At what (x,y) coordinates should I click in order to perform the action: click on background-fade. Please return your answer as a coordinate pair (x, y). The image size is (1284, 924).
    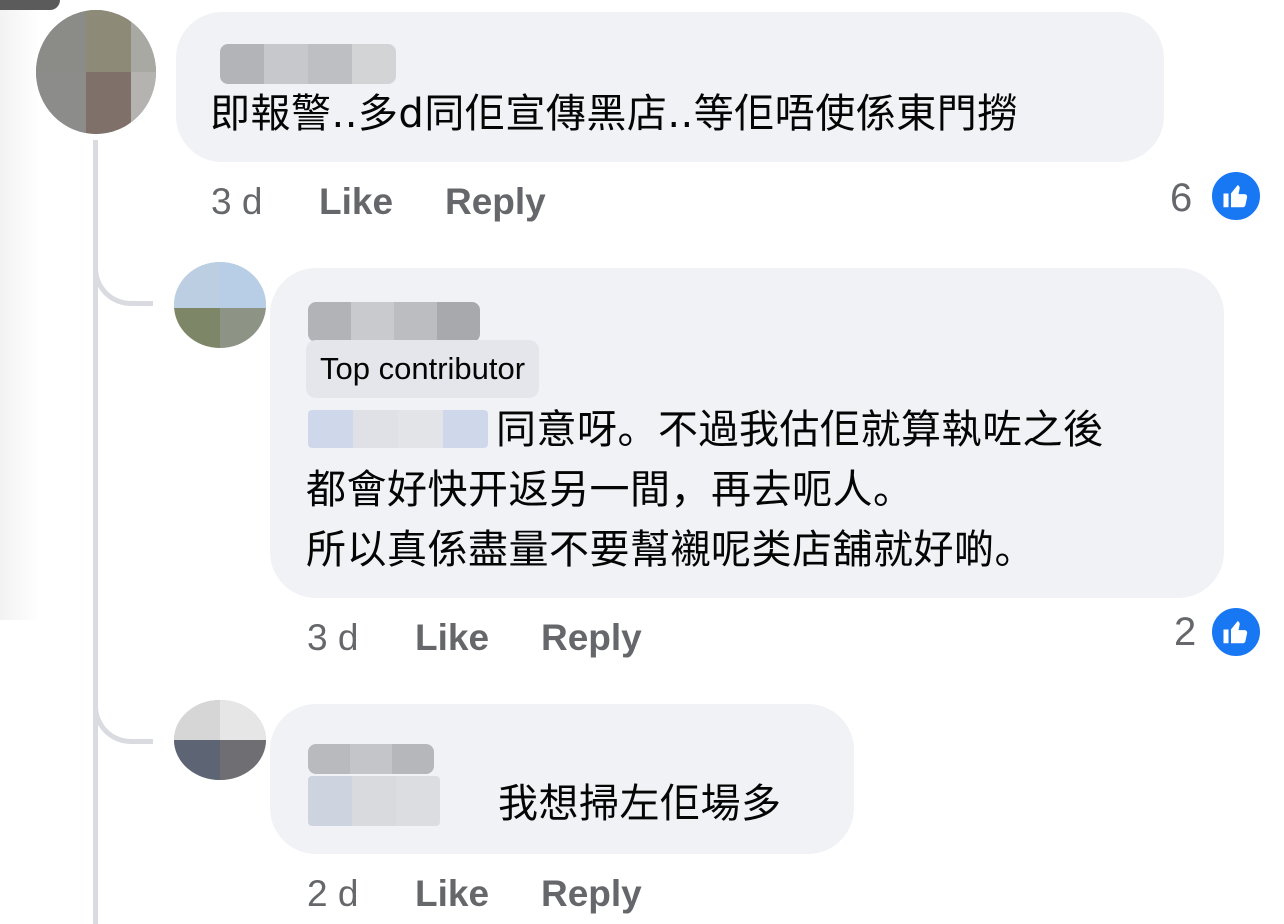
    Looking at the image, I should click on (20, 310).